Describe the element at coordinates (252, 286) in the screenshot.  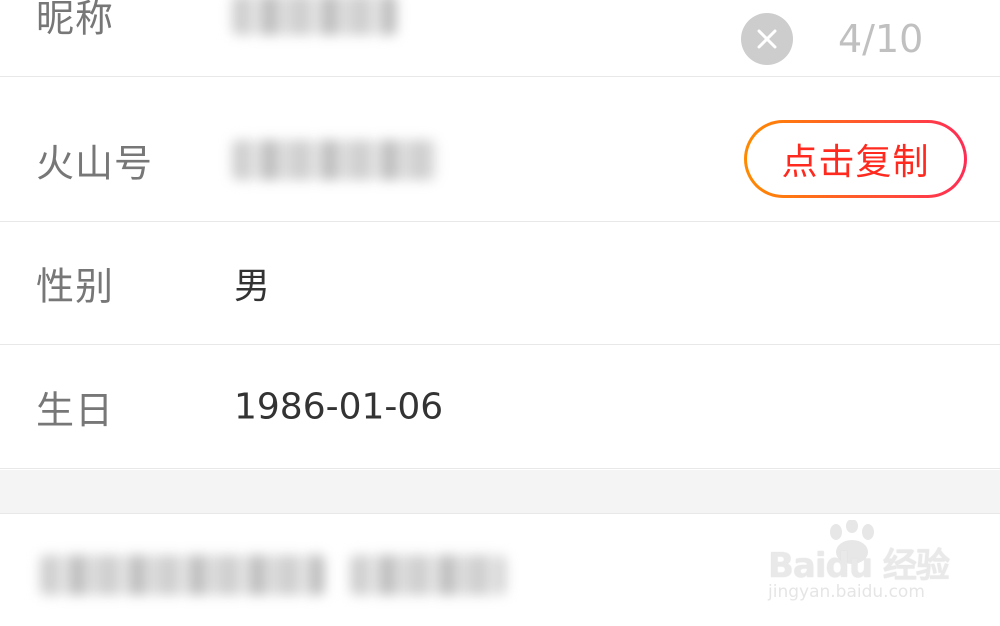
I see `gender-value: 男` at that location.